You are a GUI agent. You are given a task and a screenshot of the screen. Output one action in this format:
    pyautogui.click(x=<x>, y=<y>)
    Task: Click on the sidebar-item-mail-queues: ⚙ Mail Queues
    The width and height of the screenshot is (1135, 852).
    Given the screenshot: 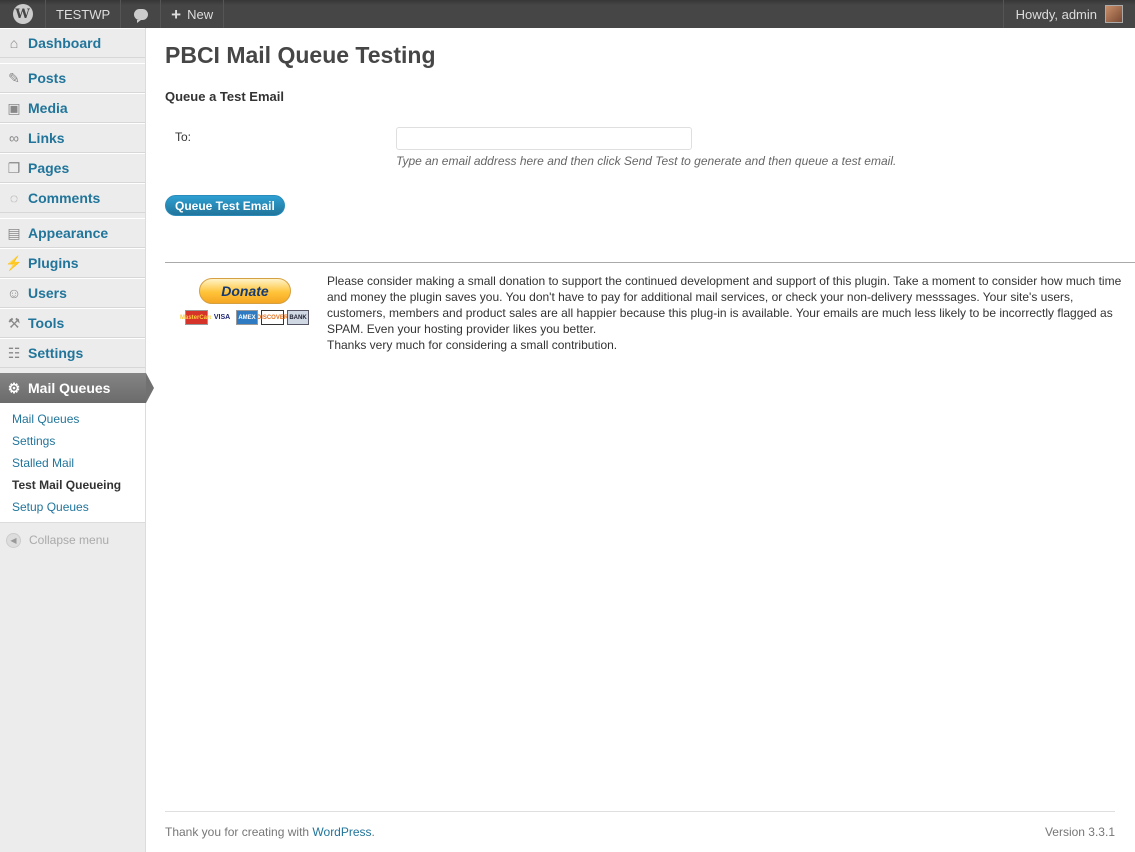 What is the action you would take?
    pyautogui.click(x=77, y=388)
    